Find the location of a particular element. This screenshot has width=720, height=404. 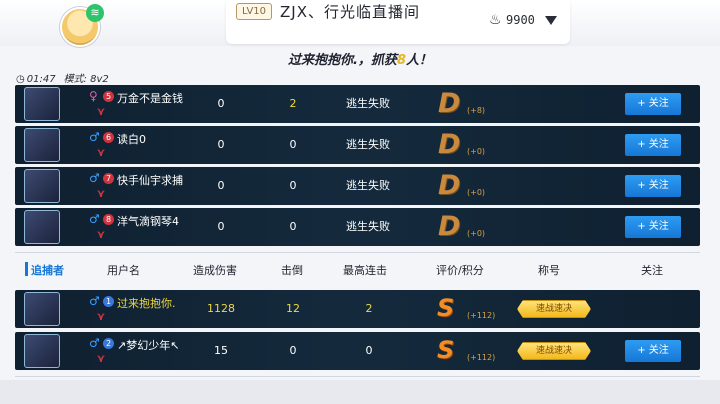

rank-badge: 7 is located at coordinates (108, 178).